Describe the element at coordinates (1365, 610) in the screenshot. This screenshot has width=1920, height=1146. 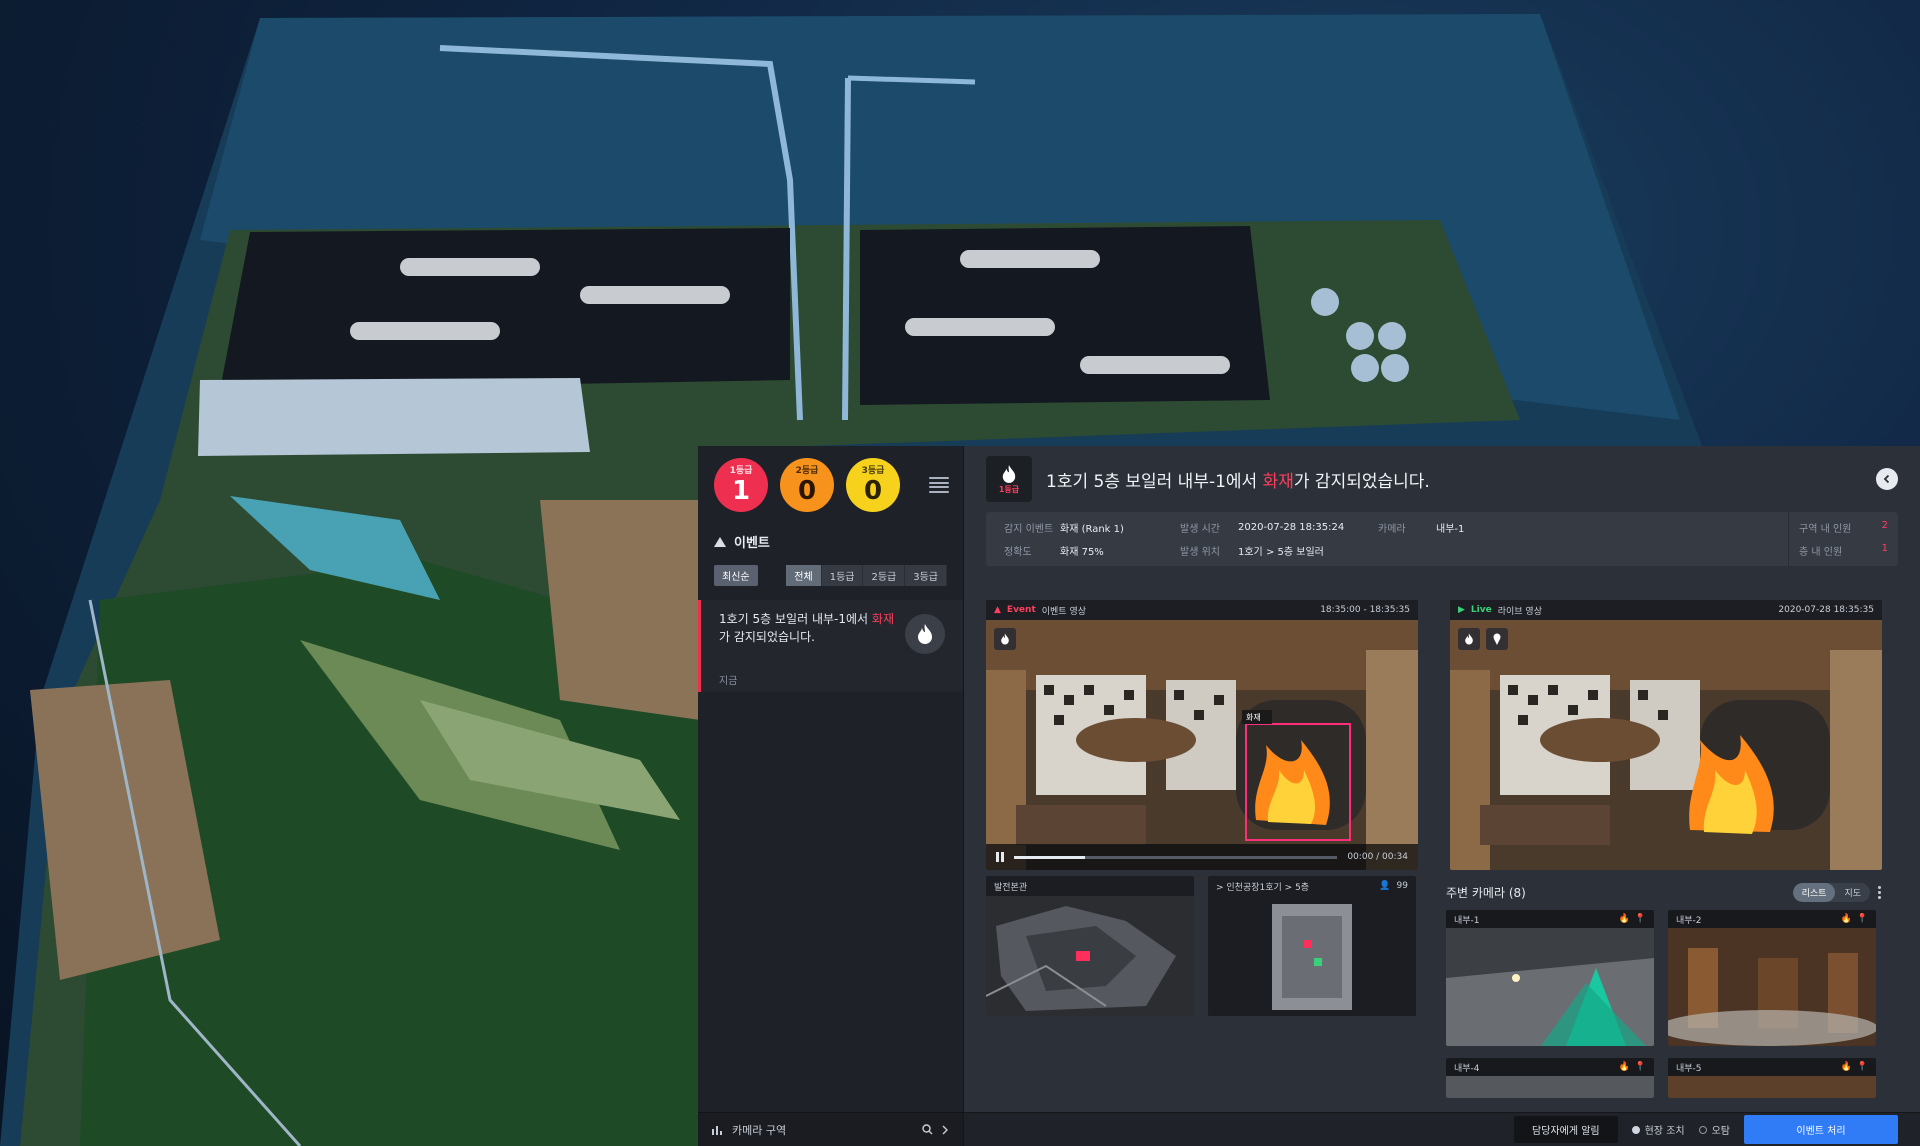
I see `video-time-range: 18:35:00 - 18:35:35` at that location.